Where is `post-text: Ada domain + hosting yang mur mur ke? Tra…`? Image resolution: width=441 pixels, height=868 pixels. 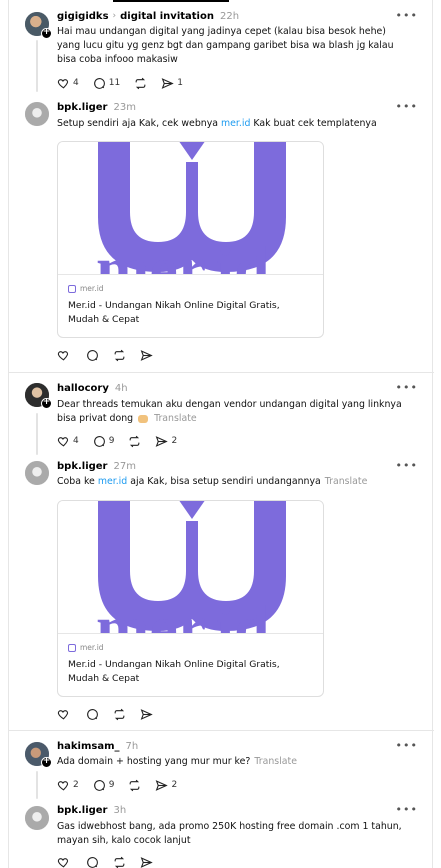
post-text: Ada domain + hosting yang mur mur ke? Tra… is located at coordinates (232, 762).